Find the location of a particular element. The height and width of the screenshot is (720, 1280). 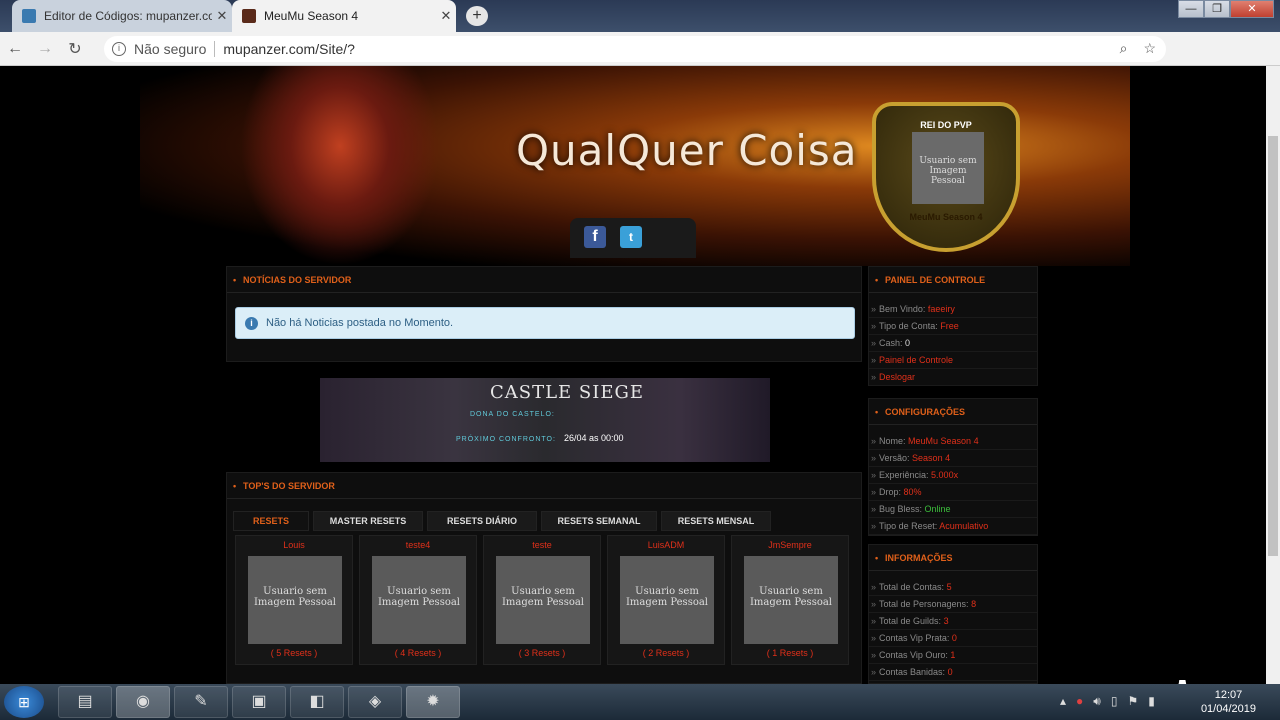

maximize-button: ❐ is located at coordinates (1217, 9).